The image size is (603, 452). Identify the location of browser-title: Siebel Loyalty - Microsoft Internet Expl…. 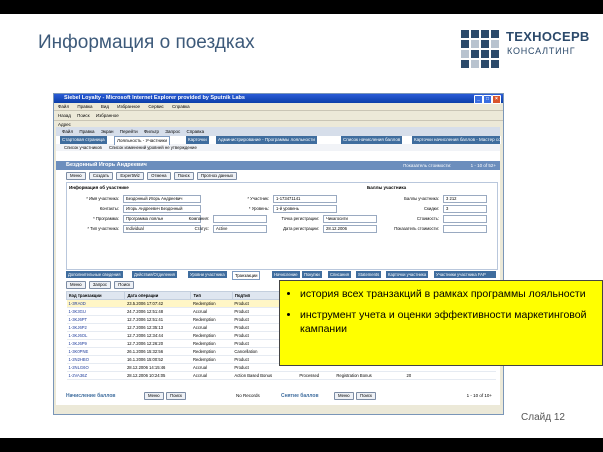
(154, 98).